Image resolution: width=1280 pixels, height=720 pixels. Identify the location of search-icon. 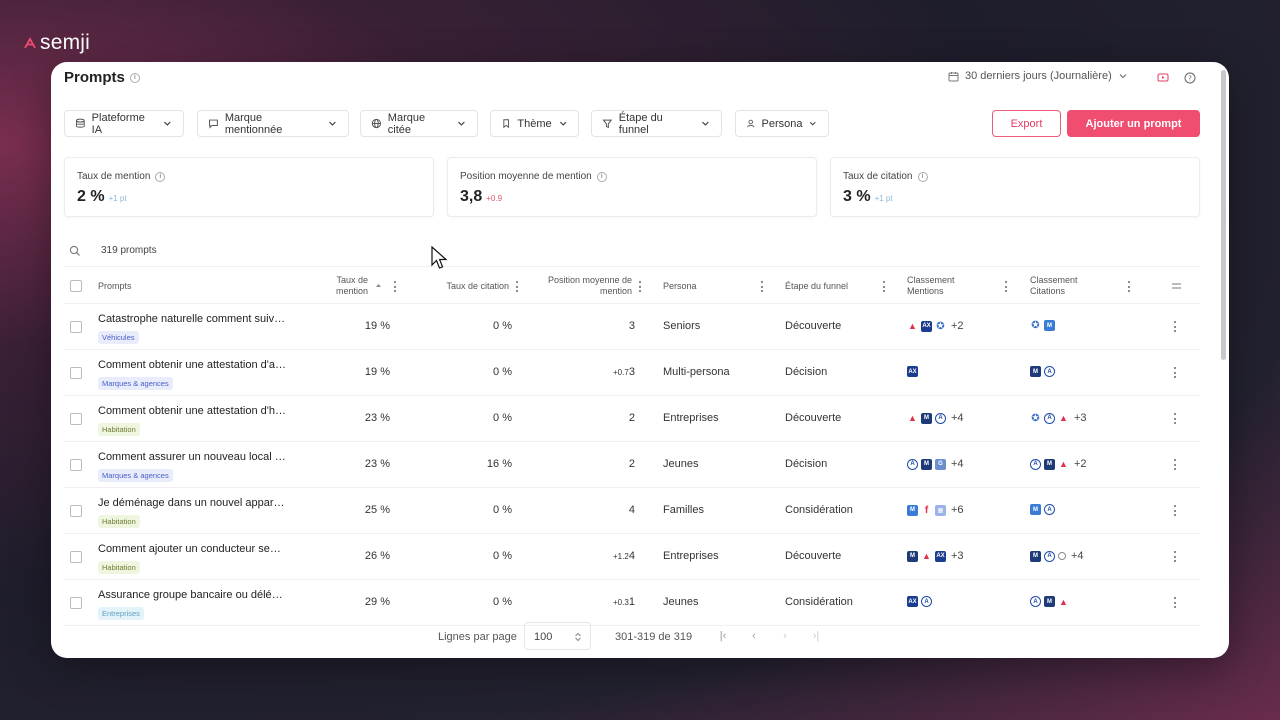
(75, 251).